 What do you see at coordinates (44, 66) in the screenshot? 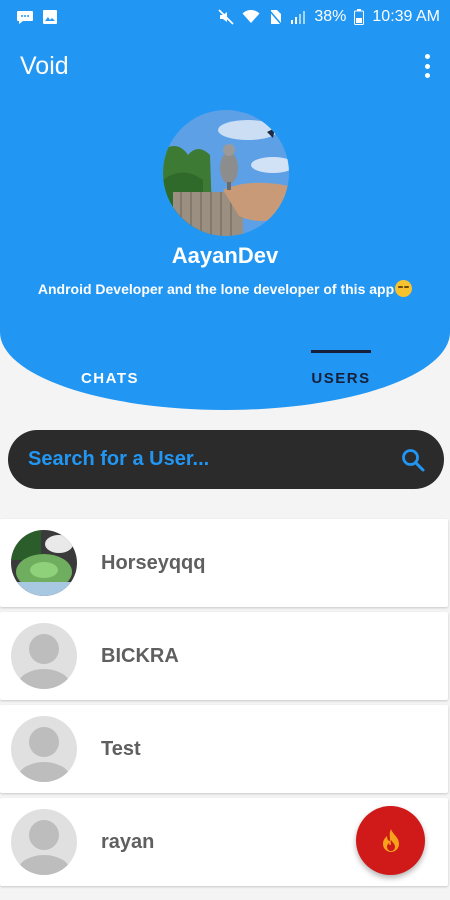
I see `app-title: Void` at bounding box center [44, 66].